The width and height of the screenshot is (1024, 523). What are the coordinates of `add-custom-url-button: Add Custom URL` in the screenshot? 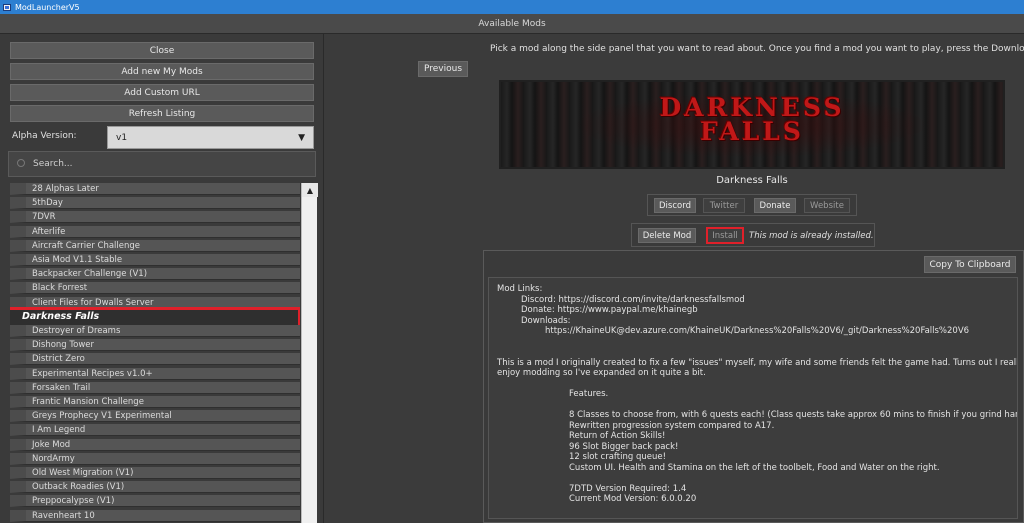 It's located at (162, 92).